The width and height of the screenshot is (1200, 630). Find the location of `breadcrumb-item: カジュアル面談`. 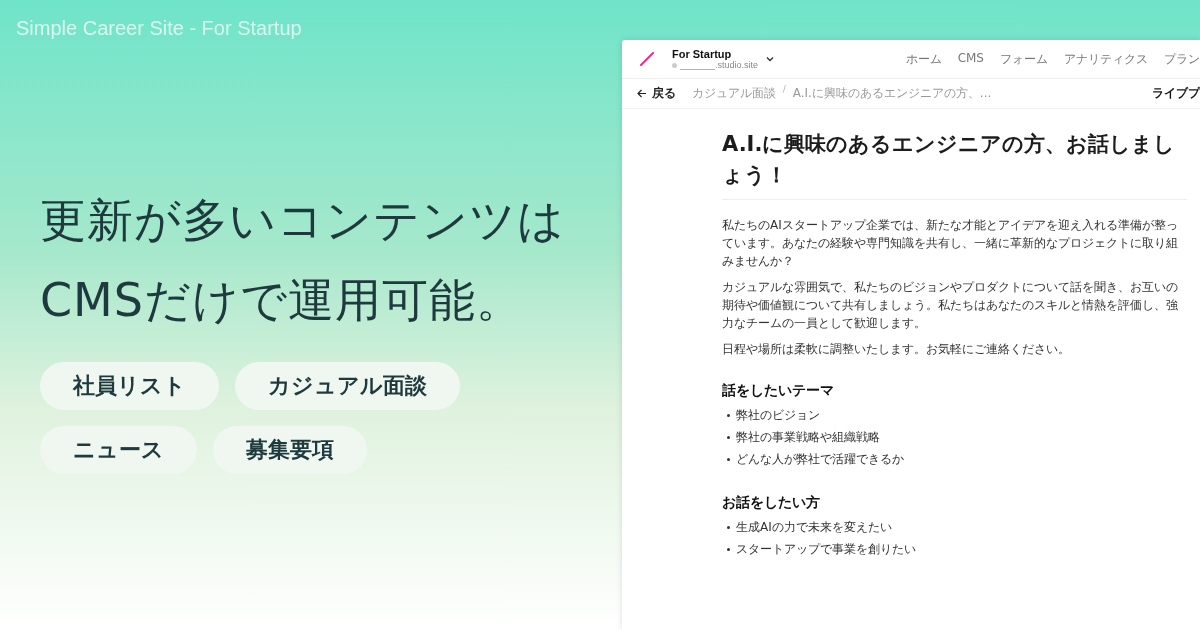

breadcrumb-item: カジュアル面談 is located at coordinates (734, 93).